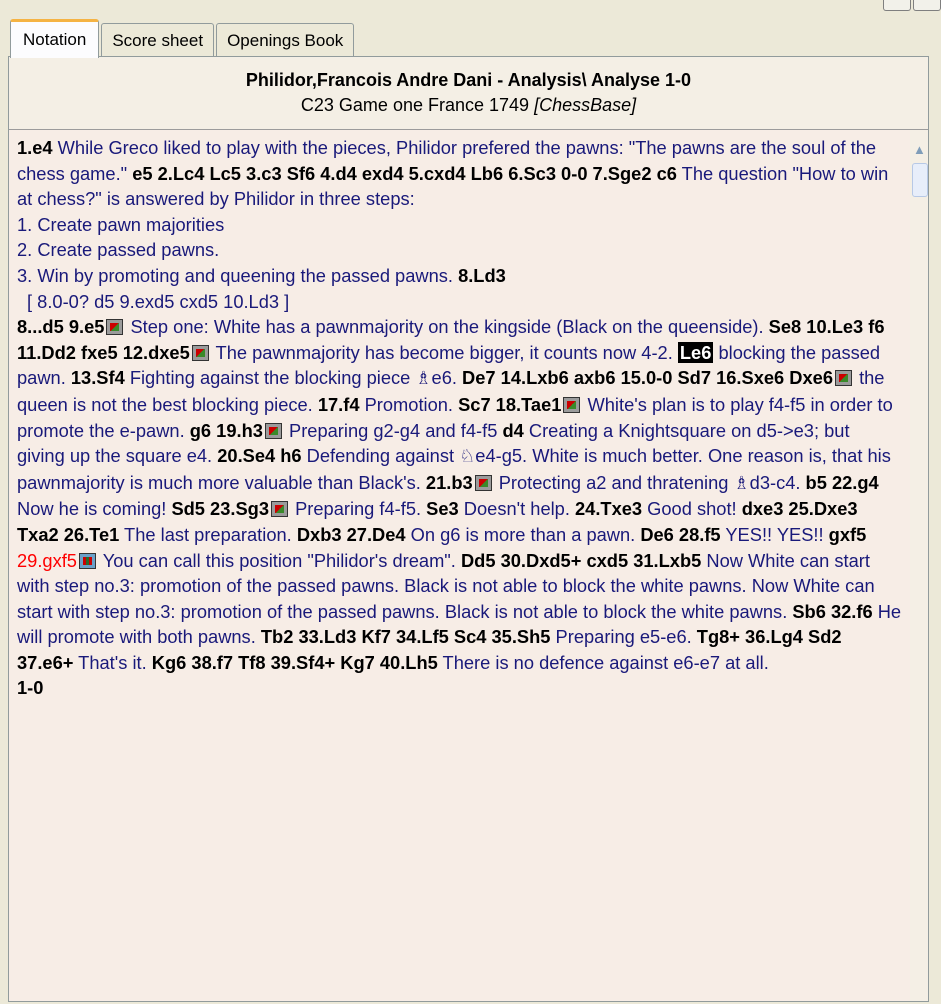  What do you see at coordinates (317, 105) in the screenshot?
I see `eco-code: C23` at bounding box center [317, 105].